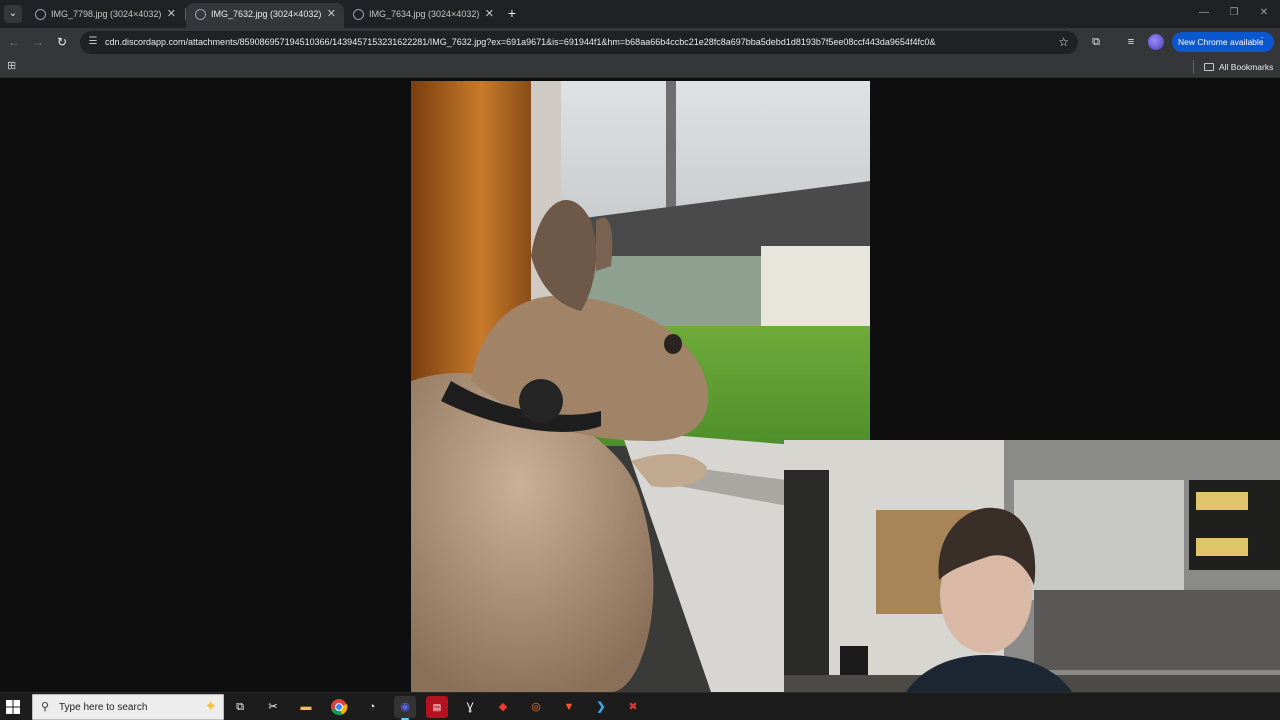  What do you see at coordinates (604, 244) in the screenshot?
I see `dog-ear-right` at bounding box center [604, 244].